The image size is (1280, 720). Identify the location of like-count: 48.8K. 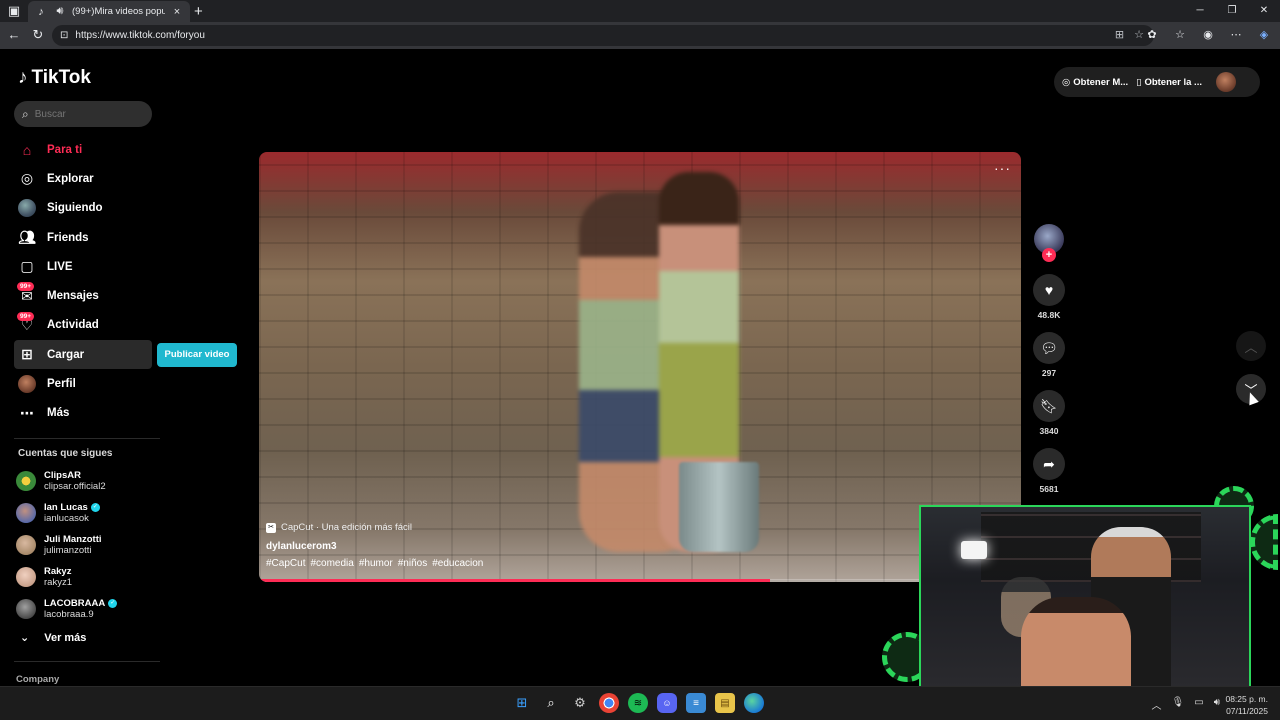
(1049, 315).